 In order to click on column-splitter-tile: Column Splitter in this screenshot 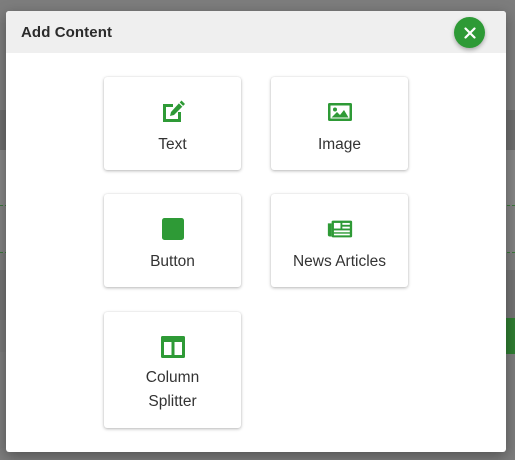, I will do `click(172, 370)`.